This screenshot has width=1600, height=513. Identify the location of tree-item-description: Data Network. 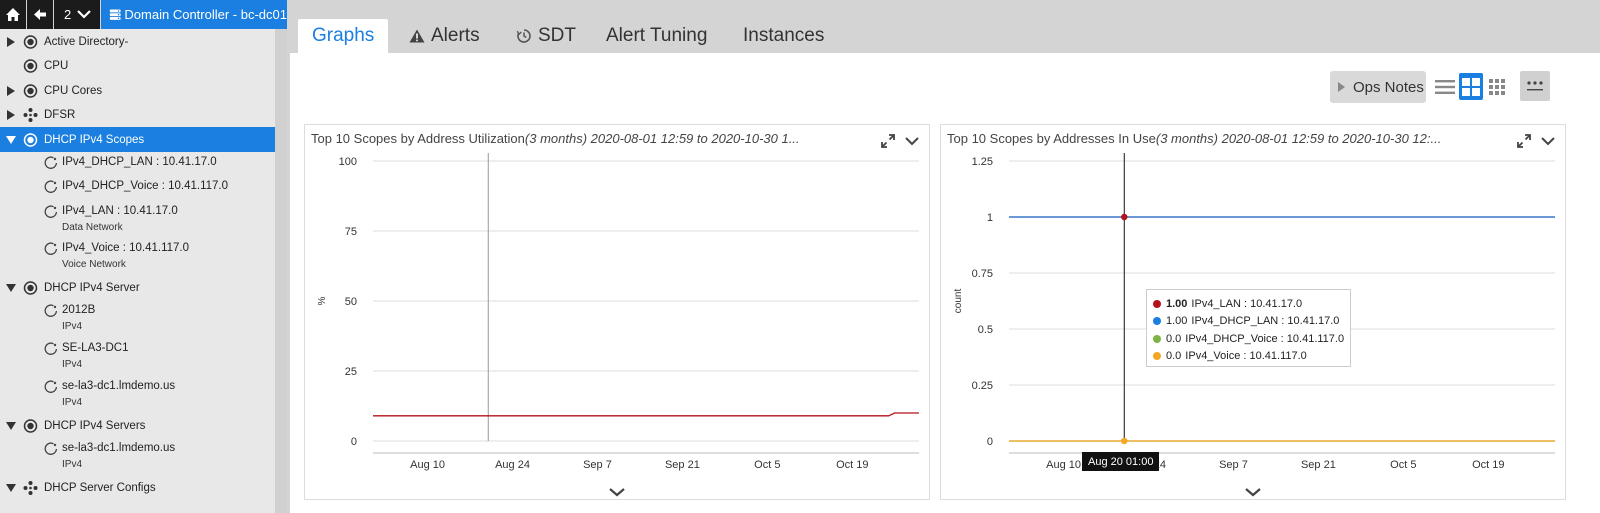
(92, 227).